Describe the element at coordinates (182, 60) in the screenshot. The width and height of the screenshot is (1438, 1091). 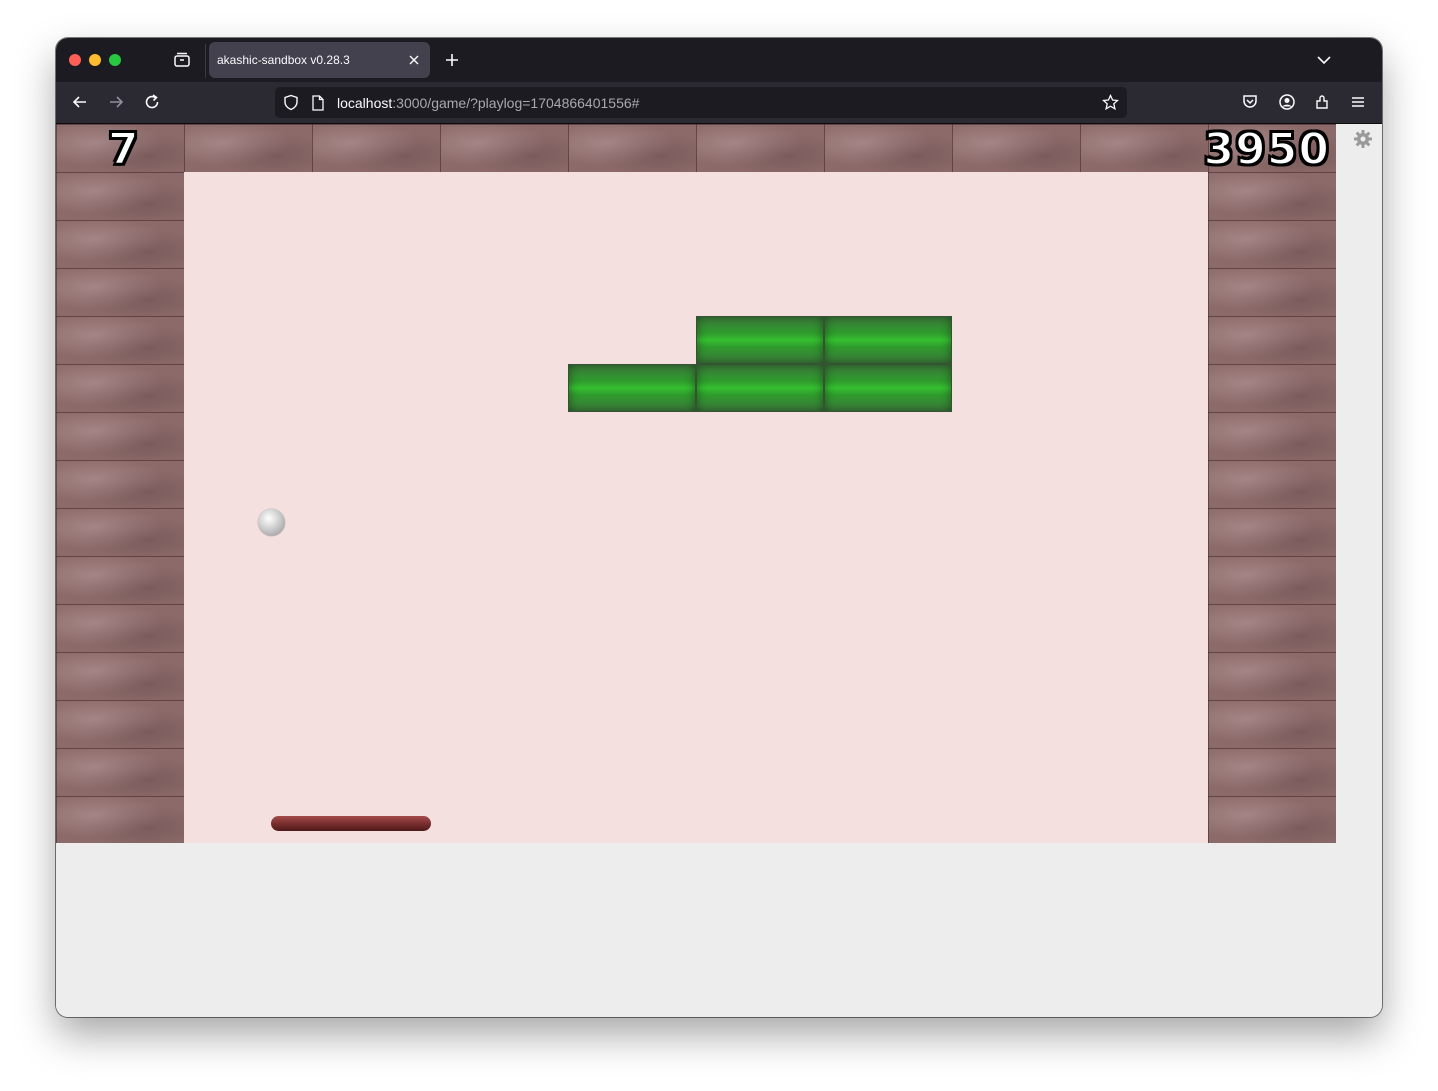
I see `tab-overview-icon` at that location.